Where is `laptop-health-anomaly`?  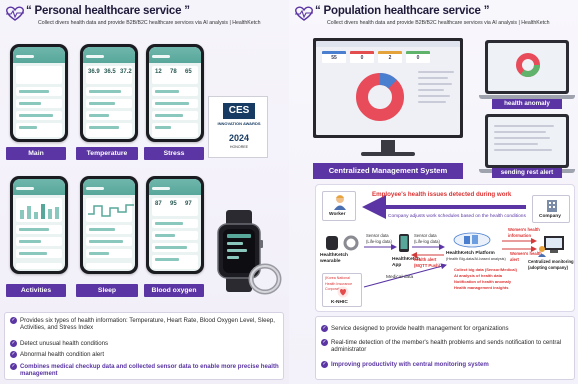
laptop-health-anomaly is located at coordinates (527, 69).